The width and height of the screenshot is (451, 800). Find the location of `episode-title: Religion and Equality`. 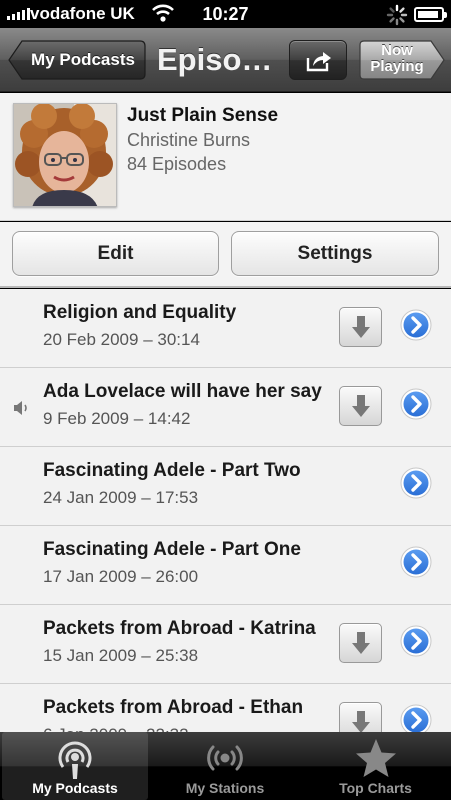

episode-title: Religion and Equality is located at coordinates (140, 312).